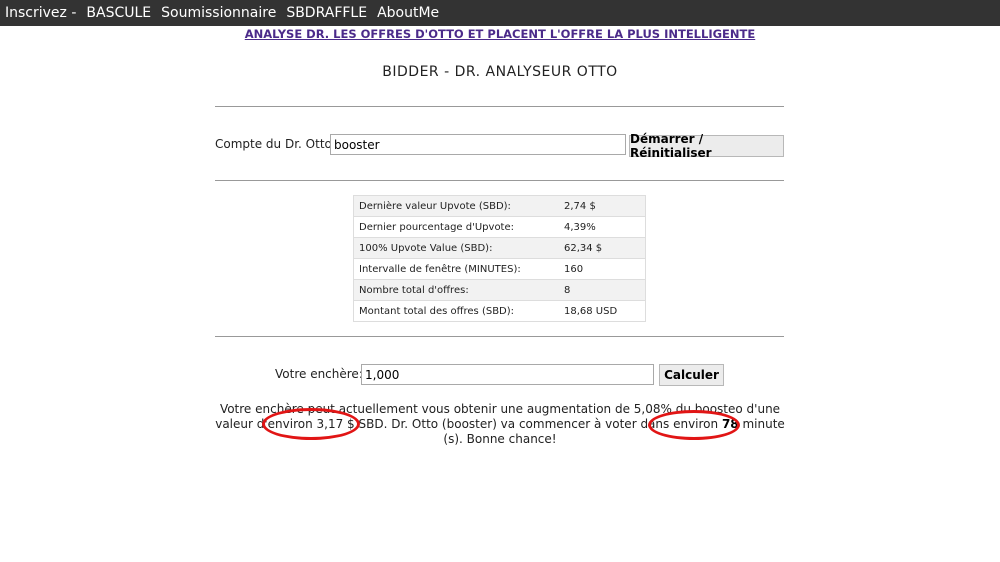 The height and width of the screenshot is (562, 1000). Describe the element at coordinates (456, 206) in the screenshot. I see `stat-label: Dernière valeur Upvote (SBD):` at that location.